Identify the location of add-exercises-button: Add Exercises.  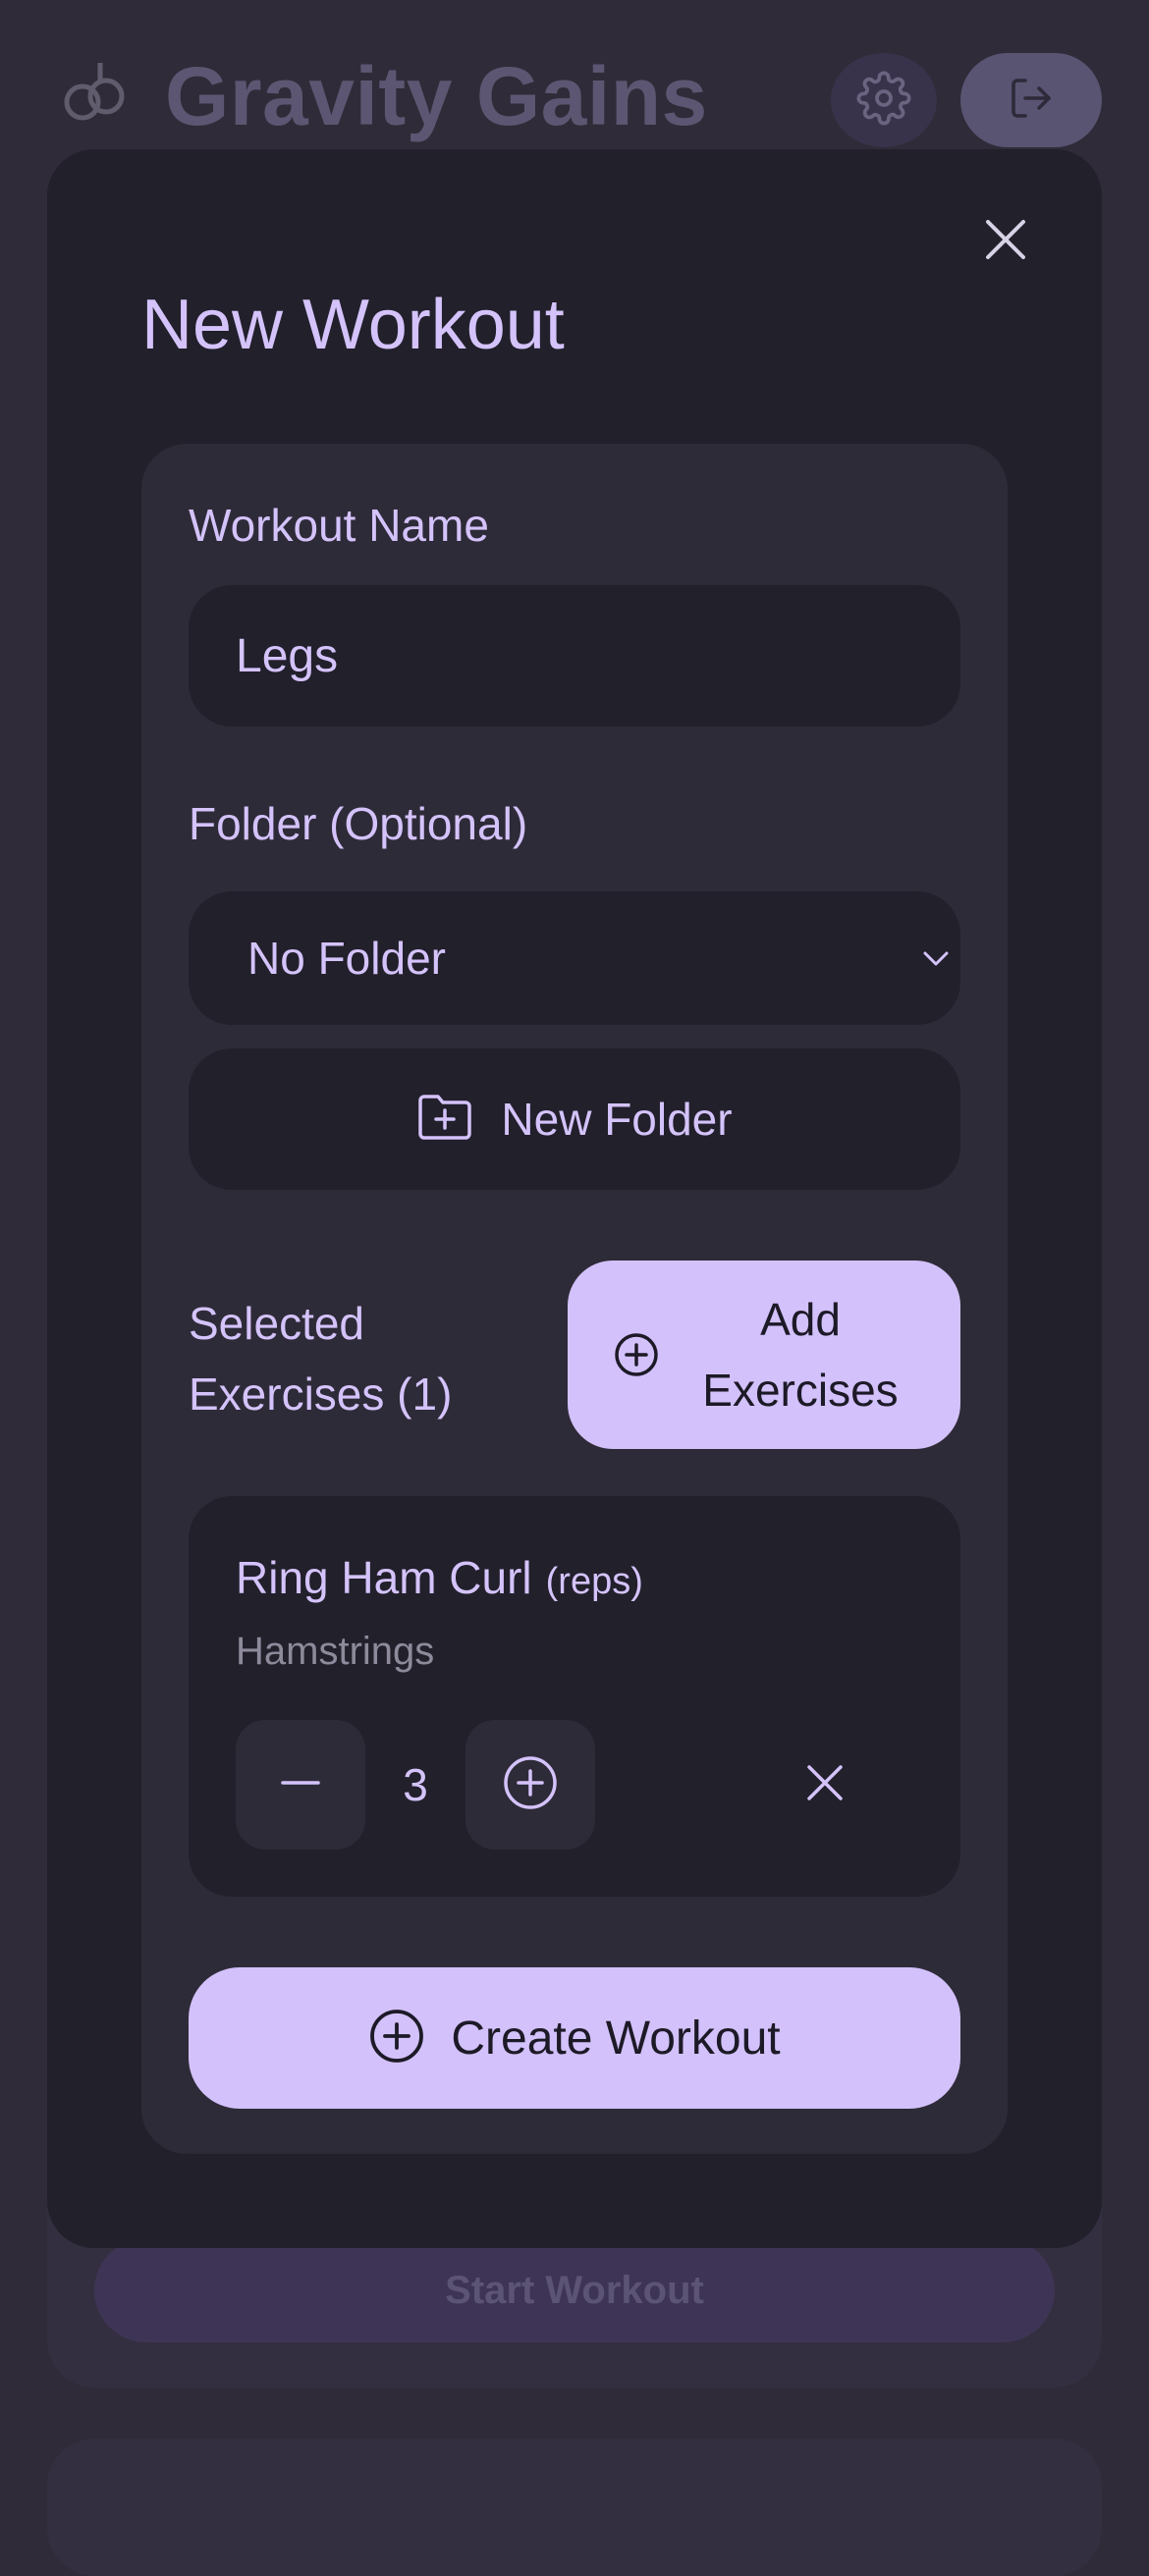
(764, 1355).